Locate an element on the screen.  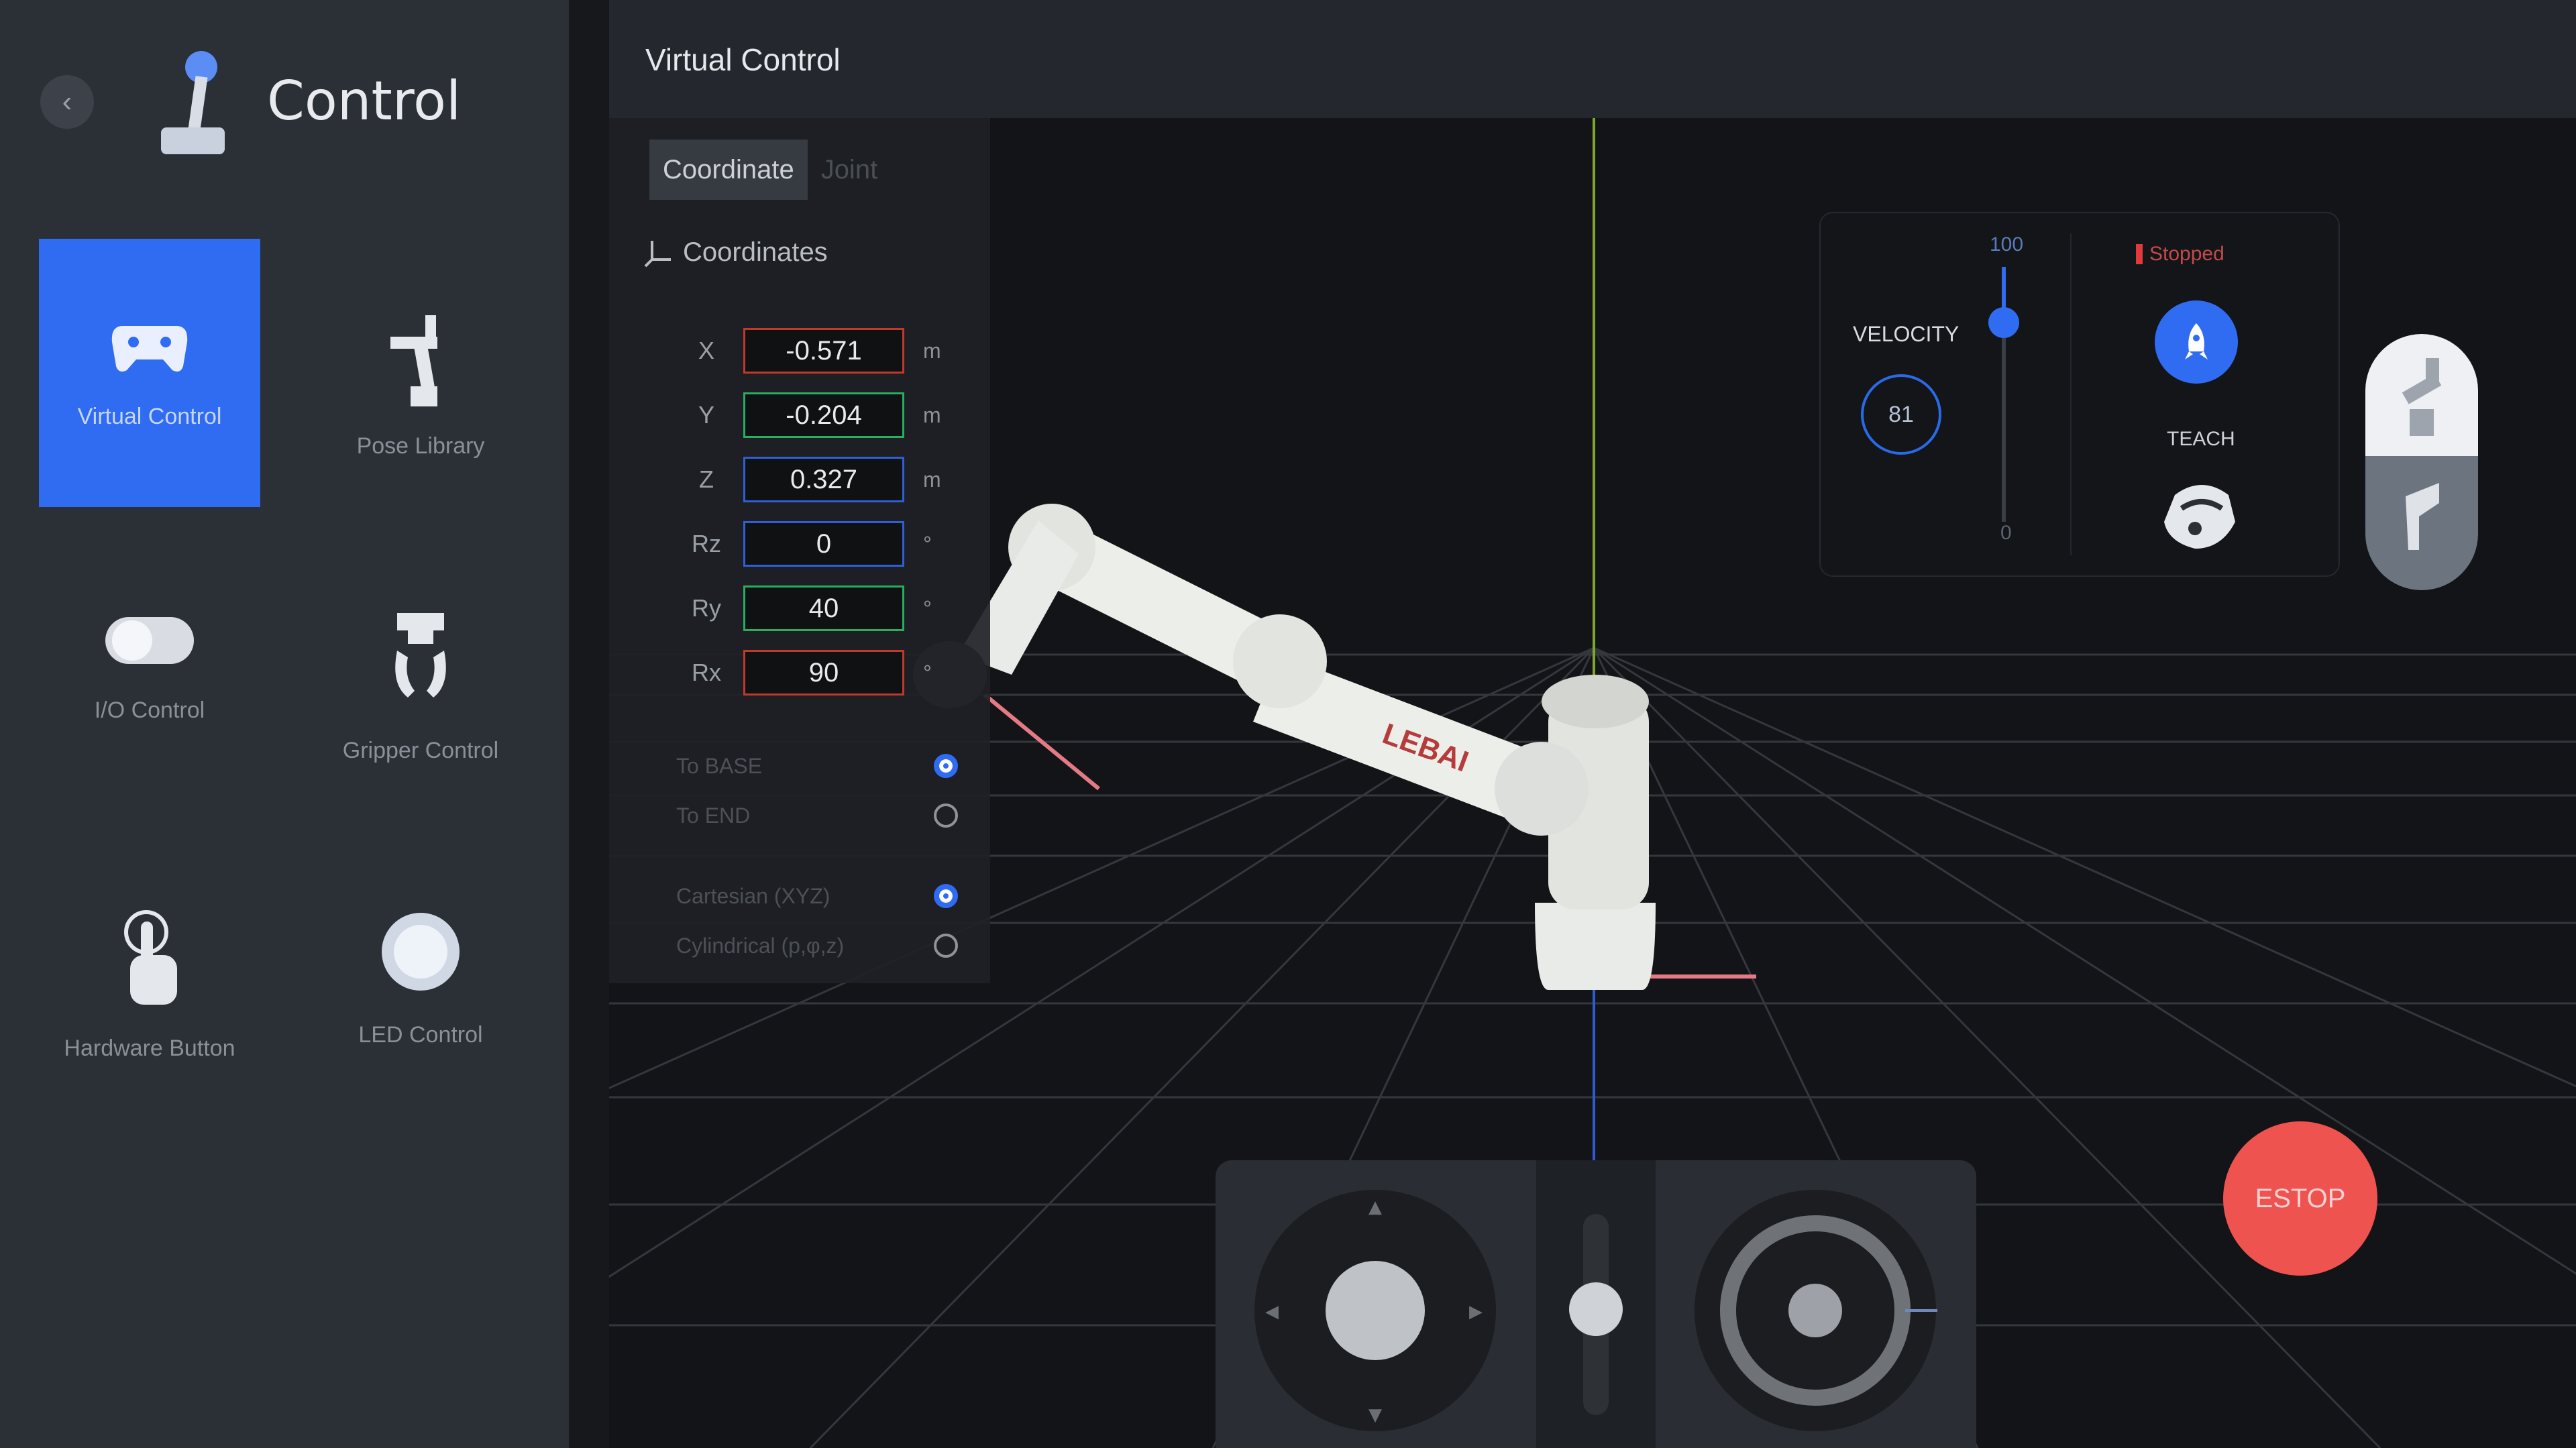
tab-joint: Joint is located at coordinates (850, 170).